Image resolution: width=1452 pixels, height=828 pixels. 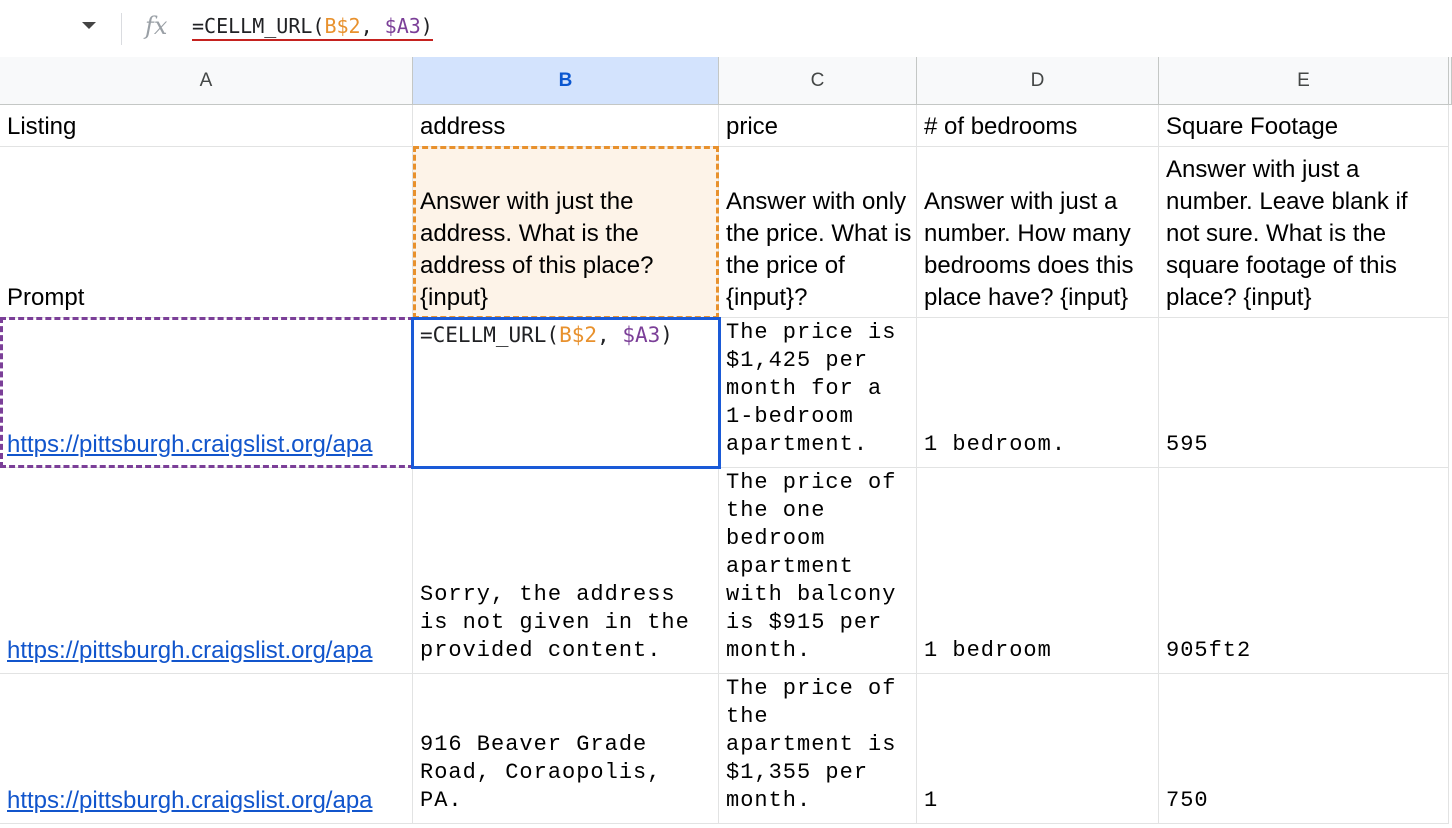 I want to click on cell-text: 1 bedroom, so click(x=988, y=650).